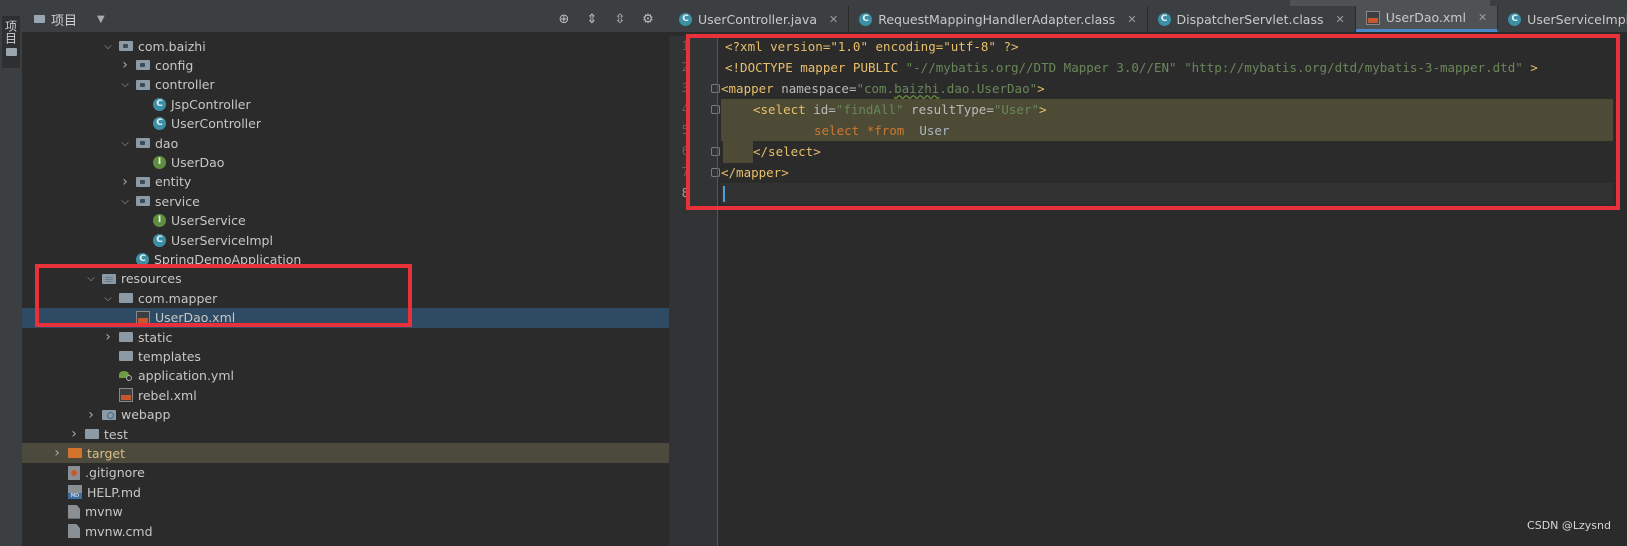 Image resolution: width=1627 pixels, height=546 pixels. What do you see at coordinates (352, 415) in the screenshot?
I see `tree-item: › webapp` at bounding box center [352, 415].